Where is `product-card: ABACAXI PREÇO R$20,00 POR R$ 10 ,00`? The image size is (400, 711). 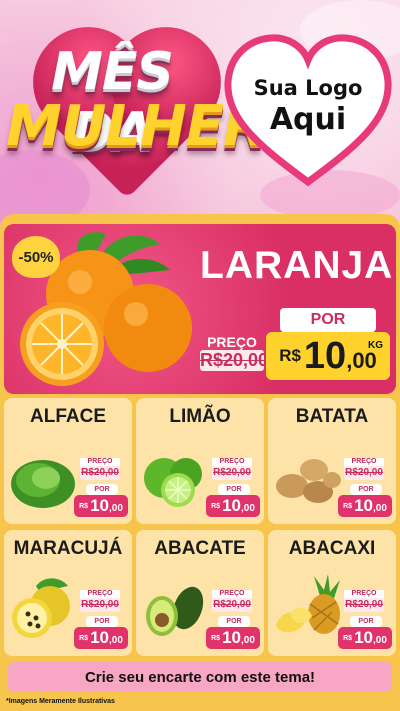
product-card: ABACAXI PREÇO R$20,00 POR R$ 10 ,00 is located at coordinates (332, 593).